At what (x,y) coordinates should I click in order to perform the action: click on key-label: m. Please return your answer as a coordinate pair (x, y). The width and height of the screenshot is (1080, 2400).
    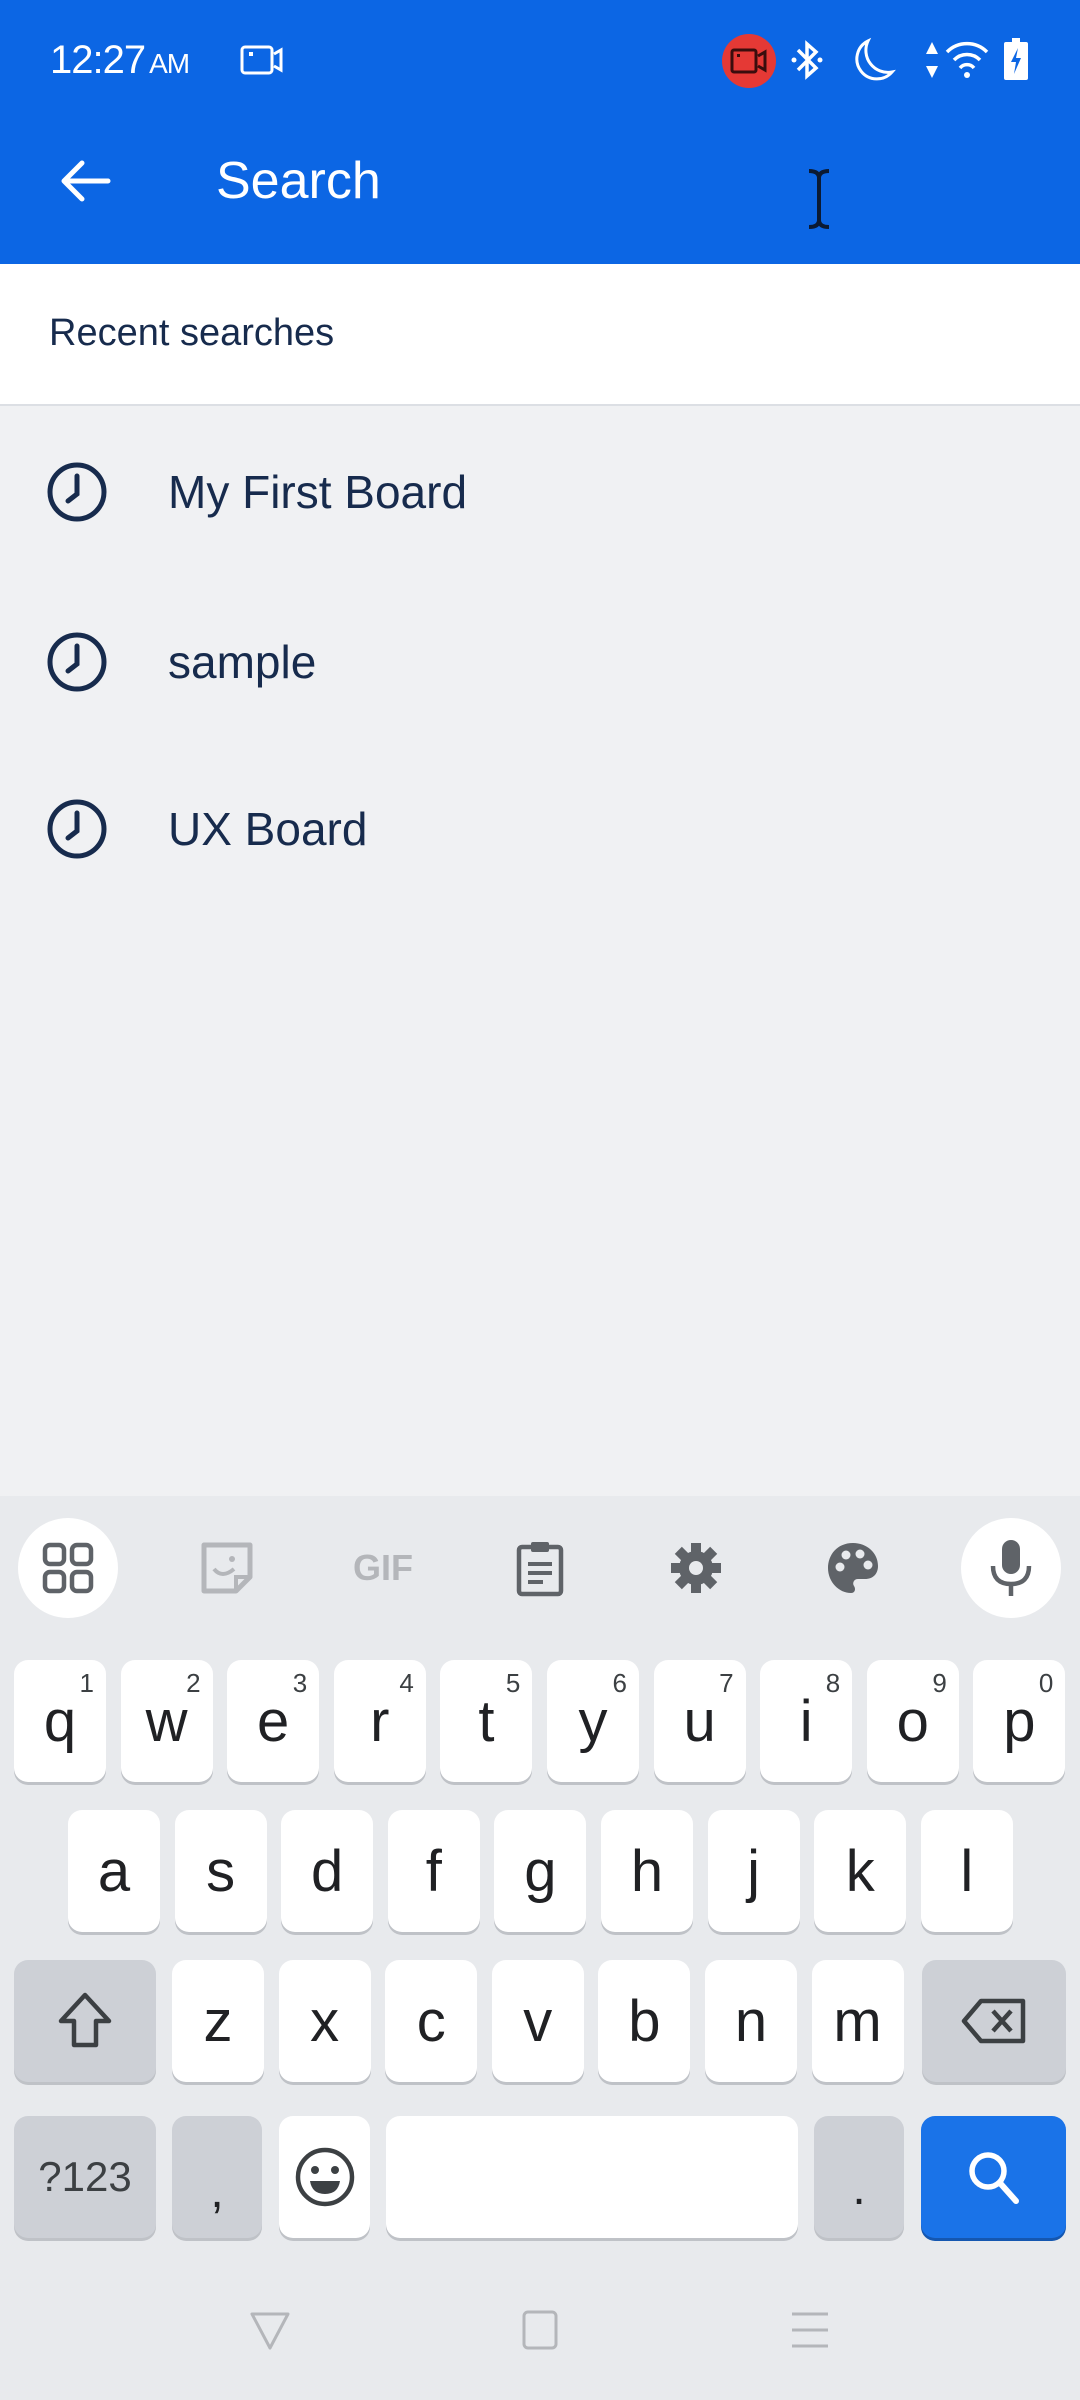
    Looking at the image, I should click on (857, 2021).